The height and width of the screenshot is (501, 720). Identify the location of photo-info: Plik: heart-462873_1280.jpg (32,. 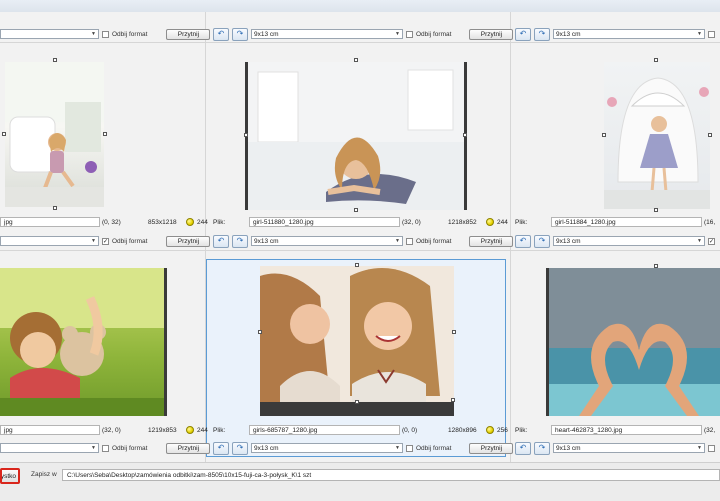
(615, 430).